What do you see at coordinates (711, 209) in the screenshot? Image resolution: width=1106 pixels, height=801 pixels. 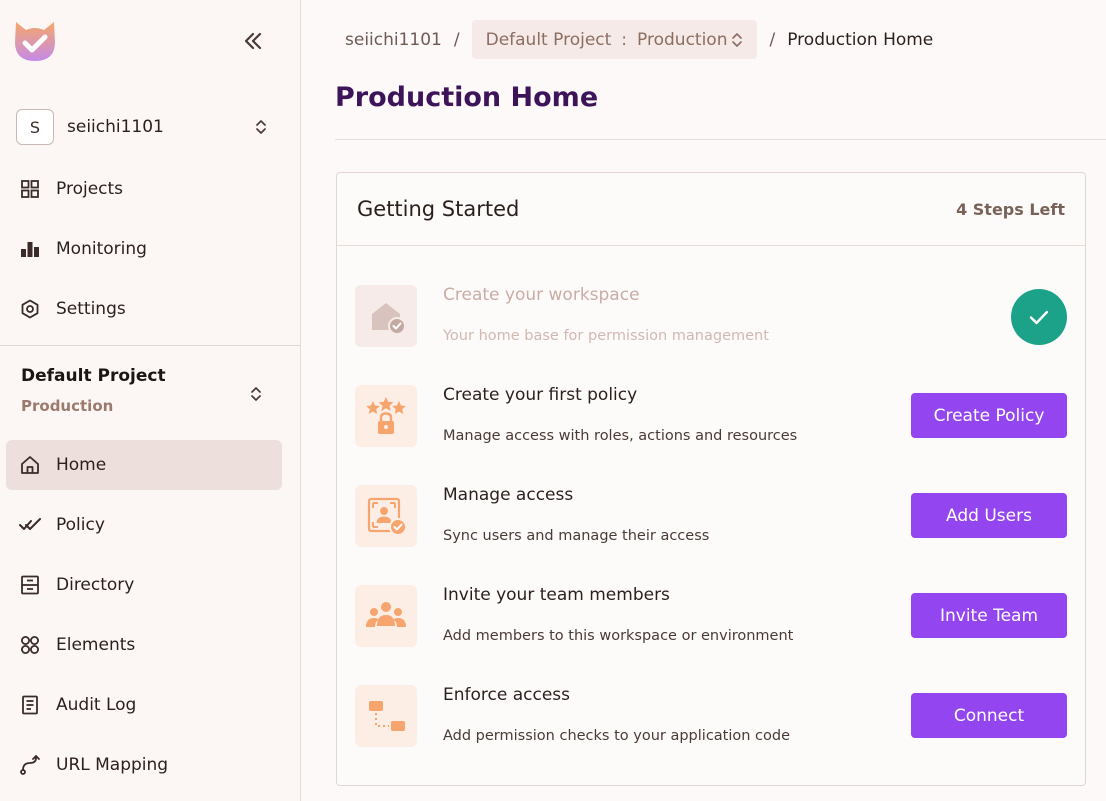 I see `card-header: Getting Started 4 Steps Left` at bounding box center [711, 209].